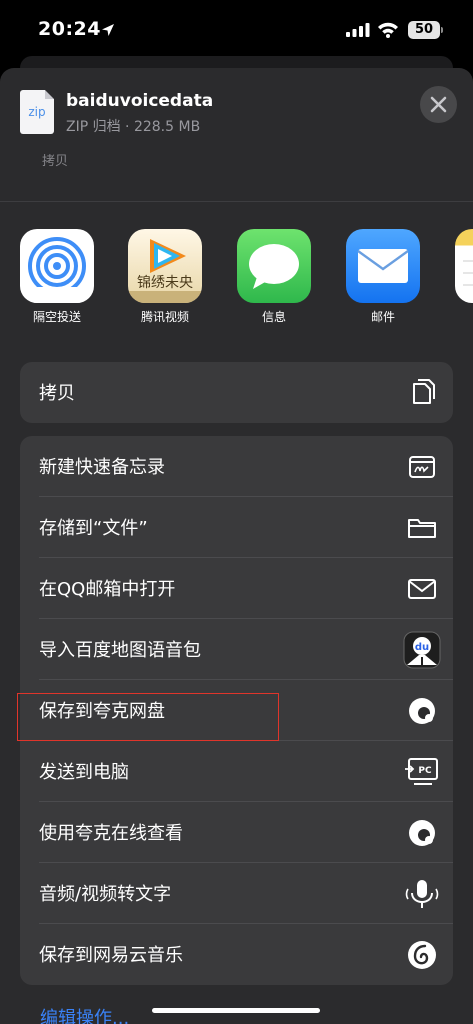 The image size is (473, 1024). I want to click on status-bar: 20:24 50, so click(236, 30).